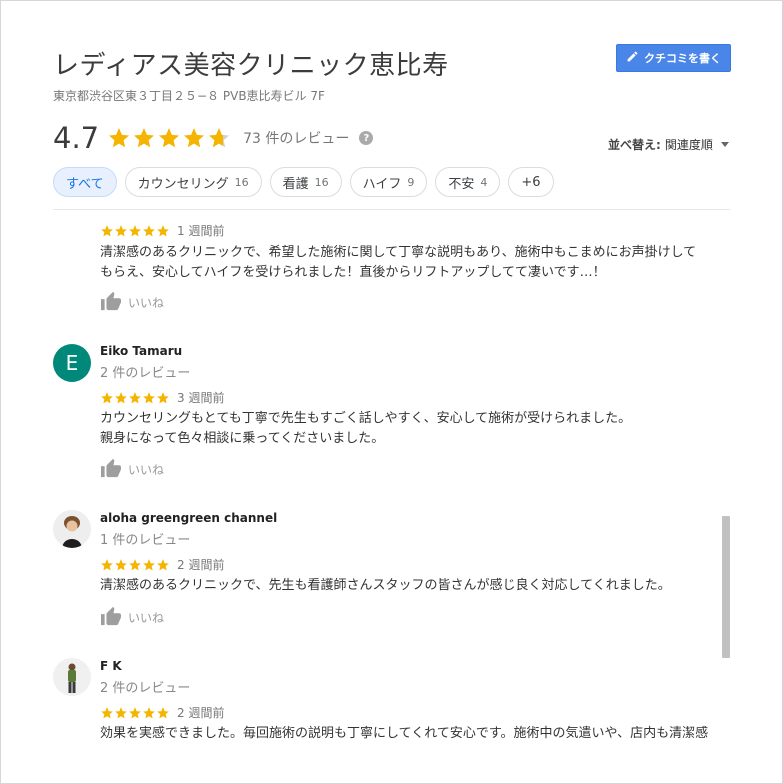 This screenshot has height=784, width=783. I want to click on review-author: aloha greengreen channel, so click(188, 518).